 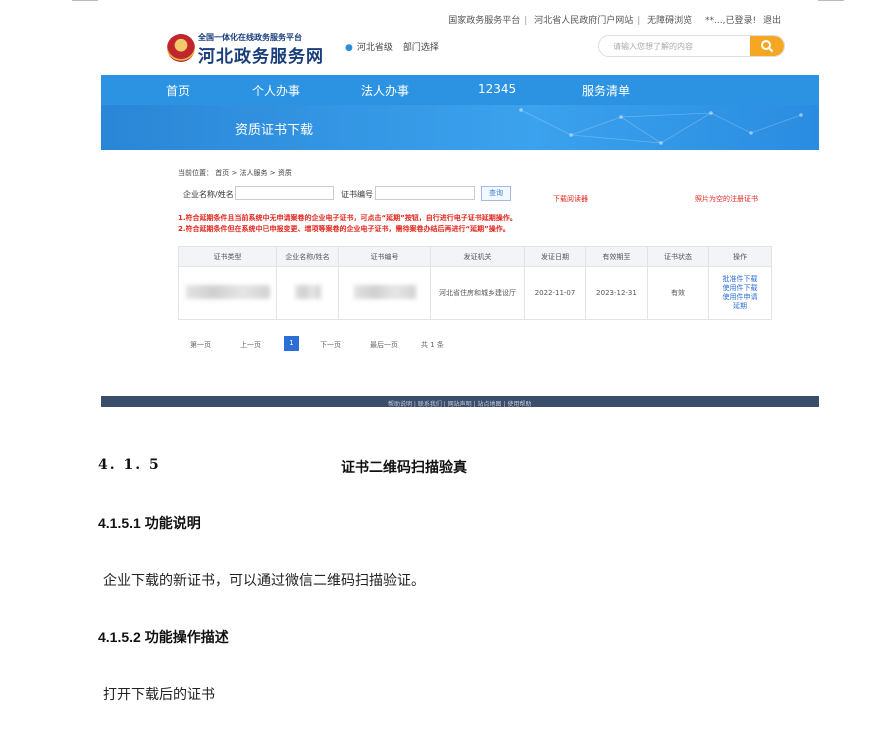 What do you see at coordinates (349, 48) in the screenshot?
I see `location-pin-icon: ●` at bounding box center [349, 48].